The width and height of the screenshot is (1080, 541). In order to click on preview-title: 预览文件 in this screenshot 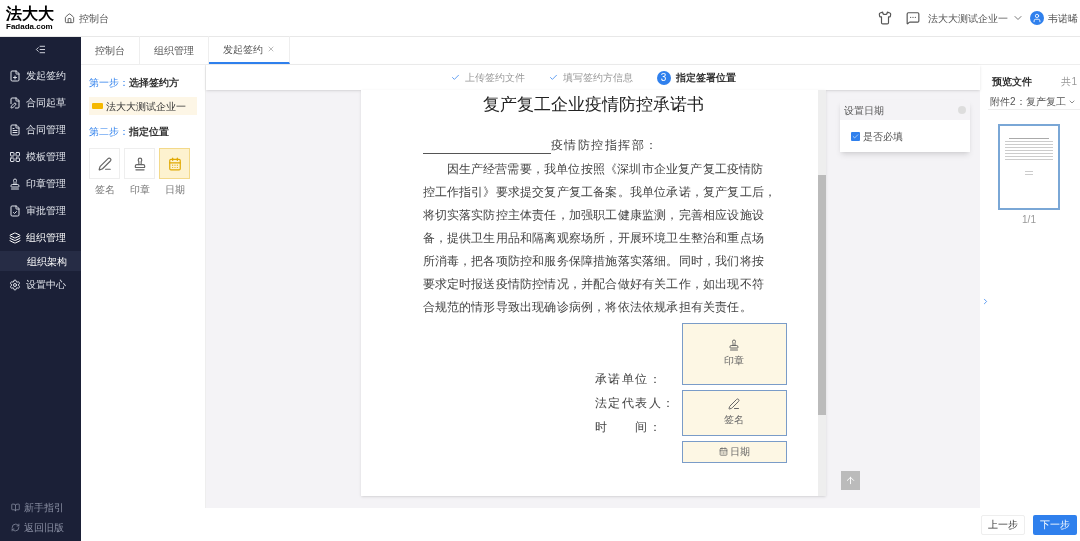, I will do `click(1012, 82)`.